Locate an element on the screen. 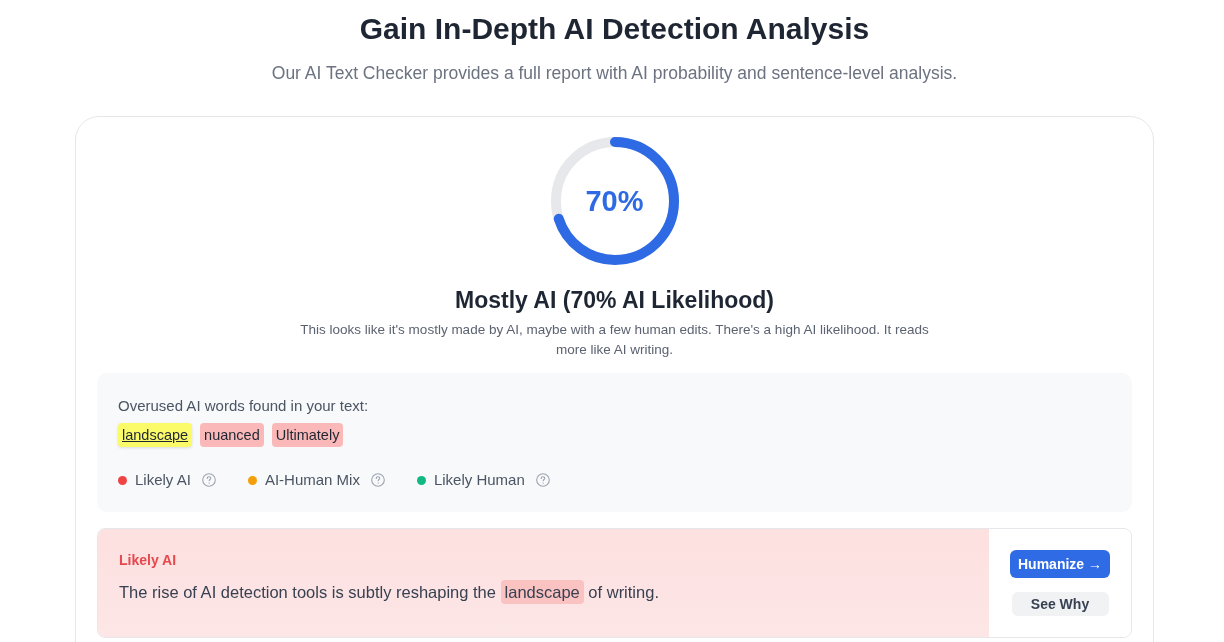 The image size is (1224, 642). word-chip: landscape is located at coordinates (155, 435).